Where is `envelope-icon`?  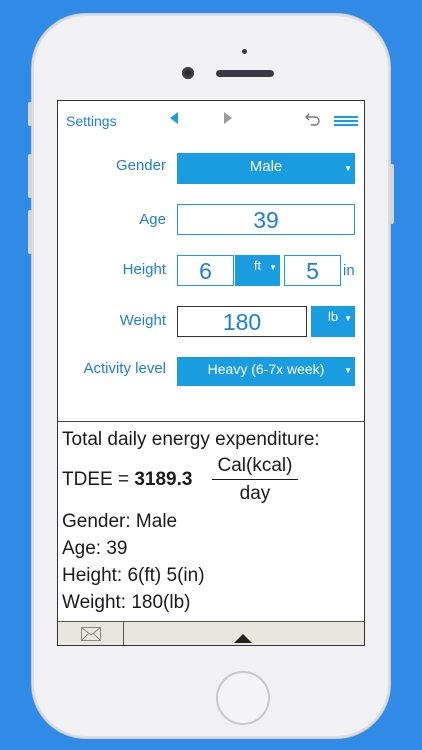 envelope-icon is located at coordinates (91, 636).